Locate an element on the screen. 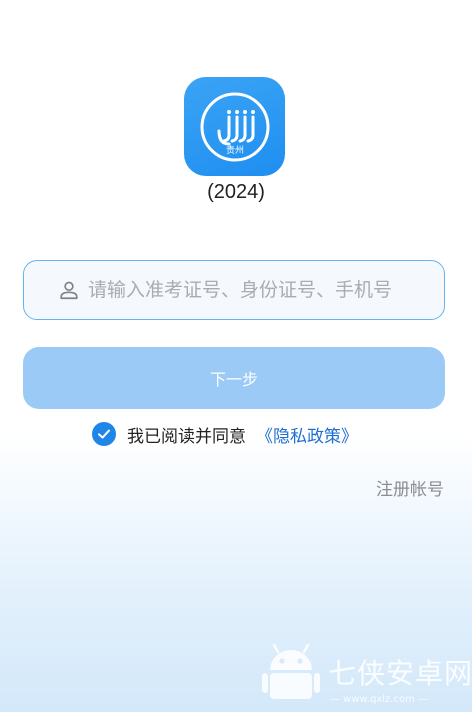 This screenshot has width=472, height=712. watermark-title: 七侠安卓网 is located at coordinates (400, 673).